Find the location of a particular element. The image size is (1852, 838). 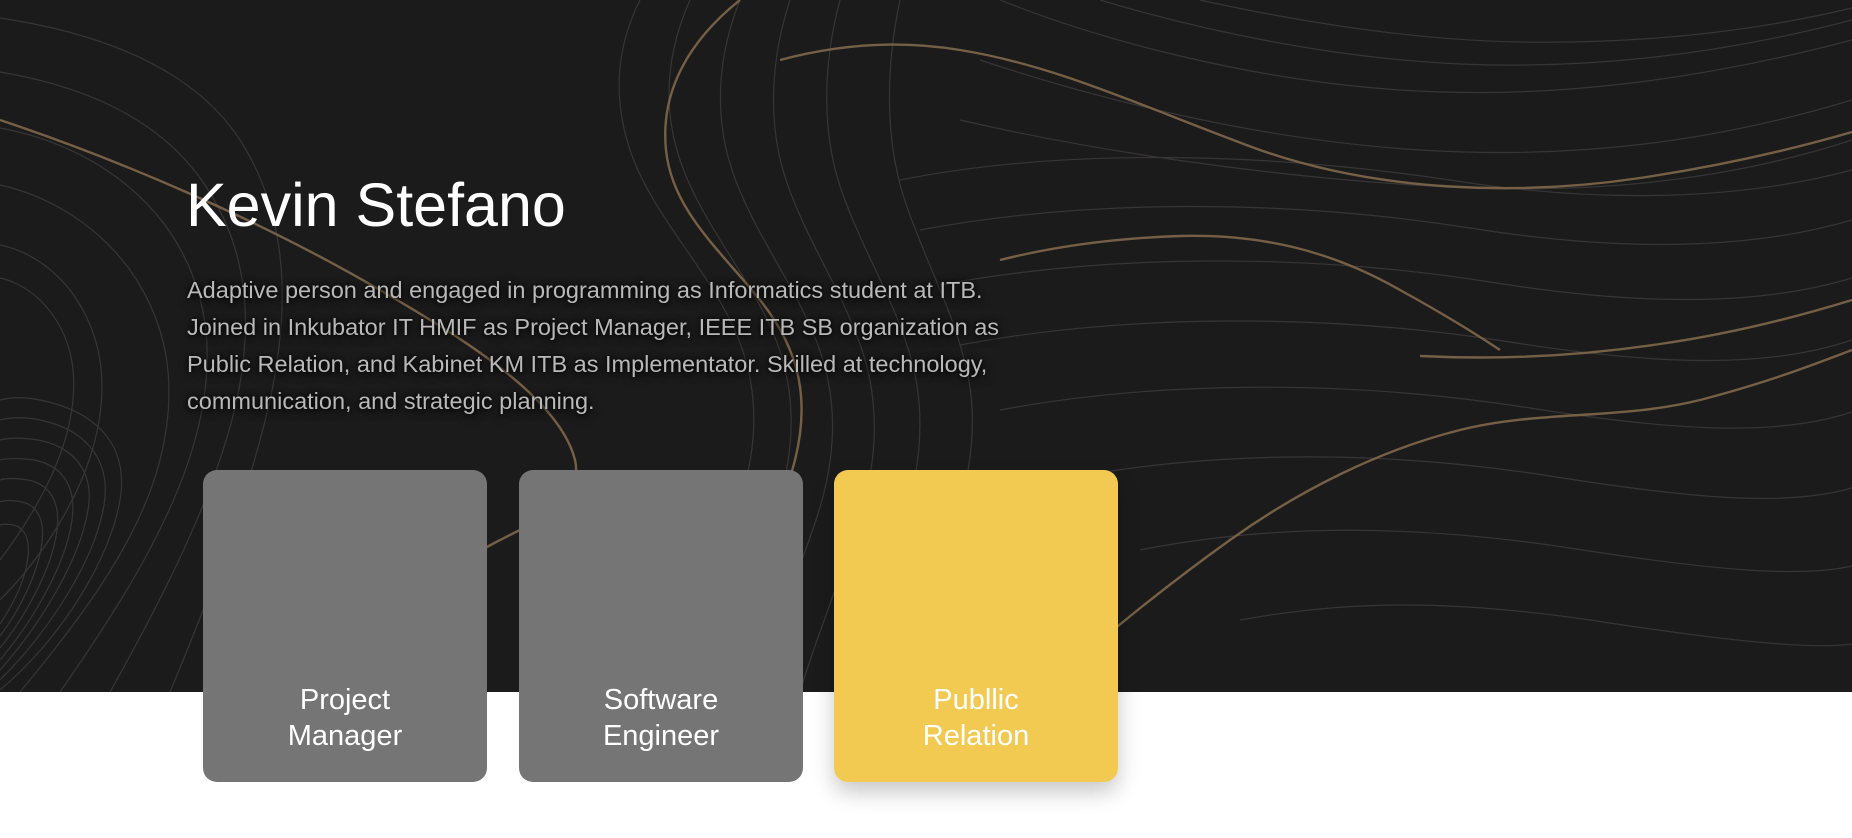

role-card-public-relation: Publlic Relation is located at coordinates (976, 626).